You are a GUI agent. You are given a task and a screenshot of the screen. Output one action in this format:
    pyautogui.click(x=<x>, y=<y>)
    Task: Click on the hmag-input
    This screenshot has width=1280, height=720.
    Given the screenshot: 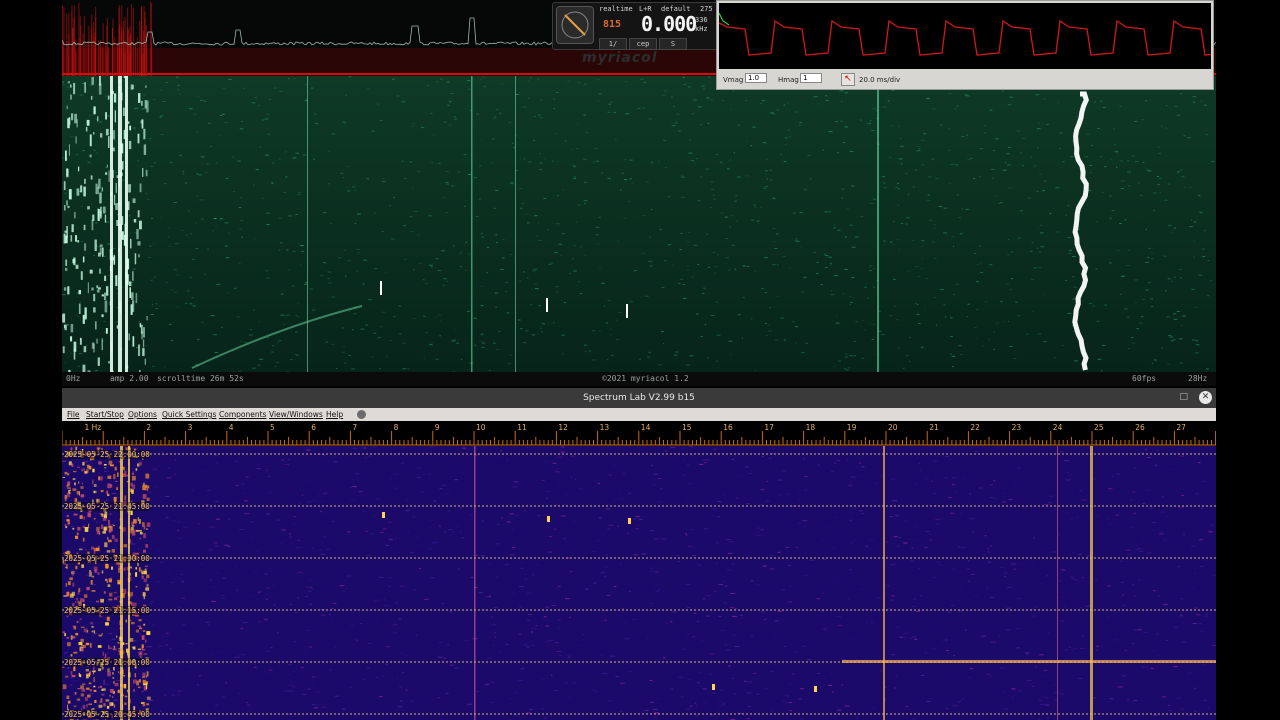 What is the action you would take?
    pyautogui.click(x=811, y=78)
    